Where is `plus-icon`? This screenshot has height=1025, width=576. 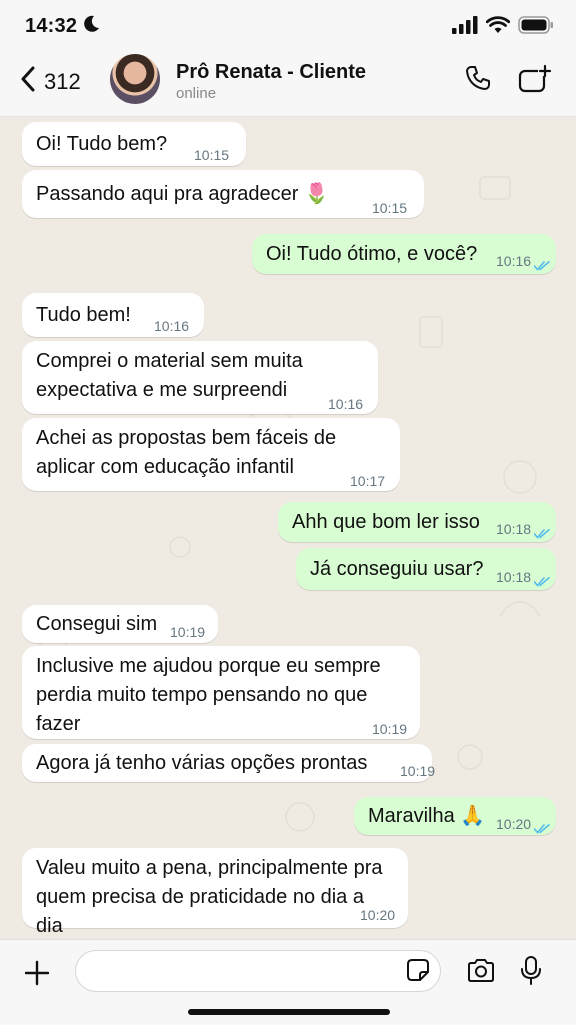 plus-icon is located at coordinates (37, 975).